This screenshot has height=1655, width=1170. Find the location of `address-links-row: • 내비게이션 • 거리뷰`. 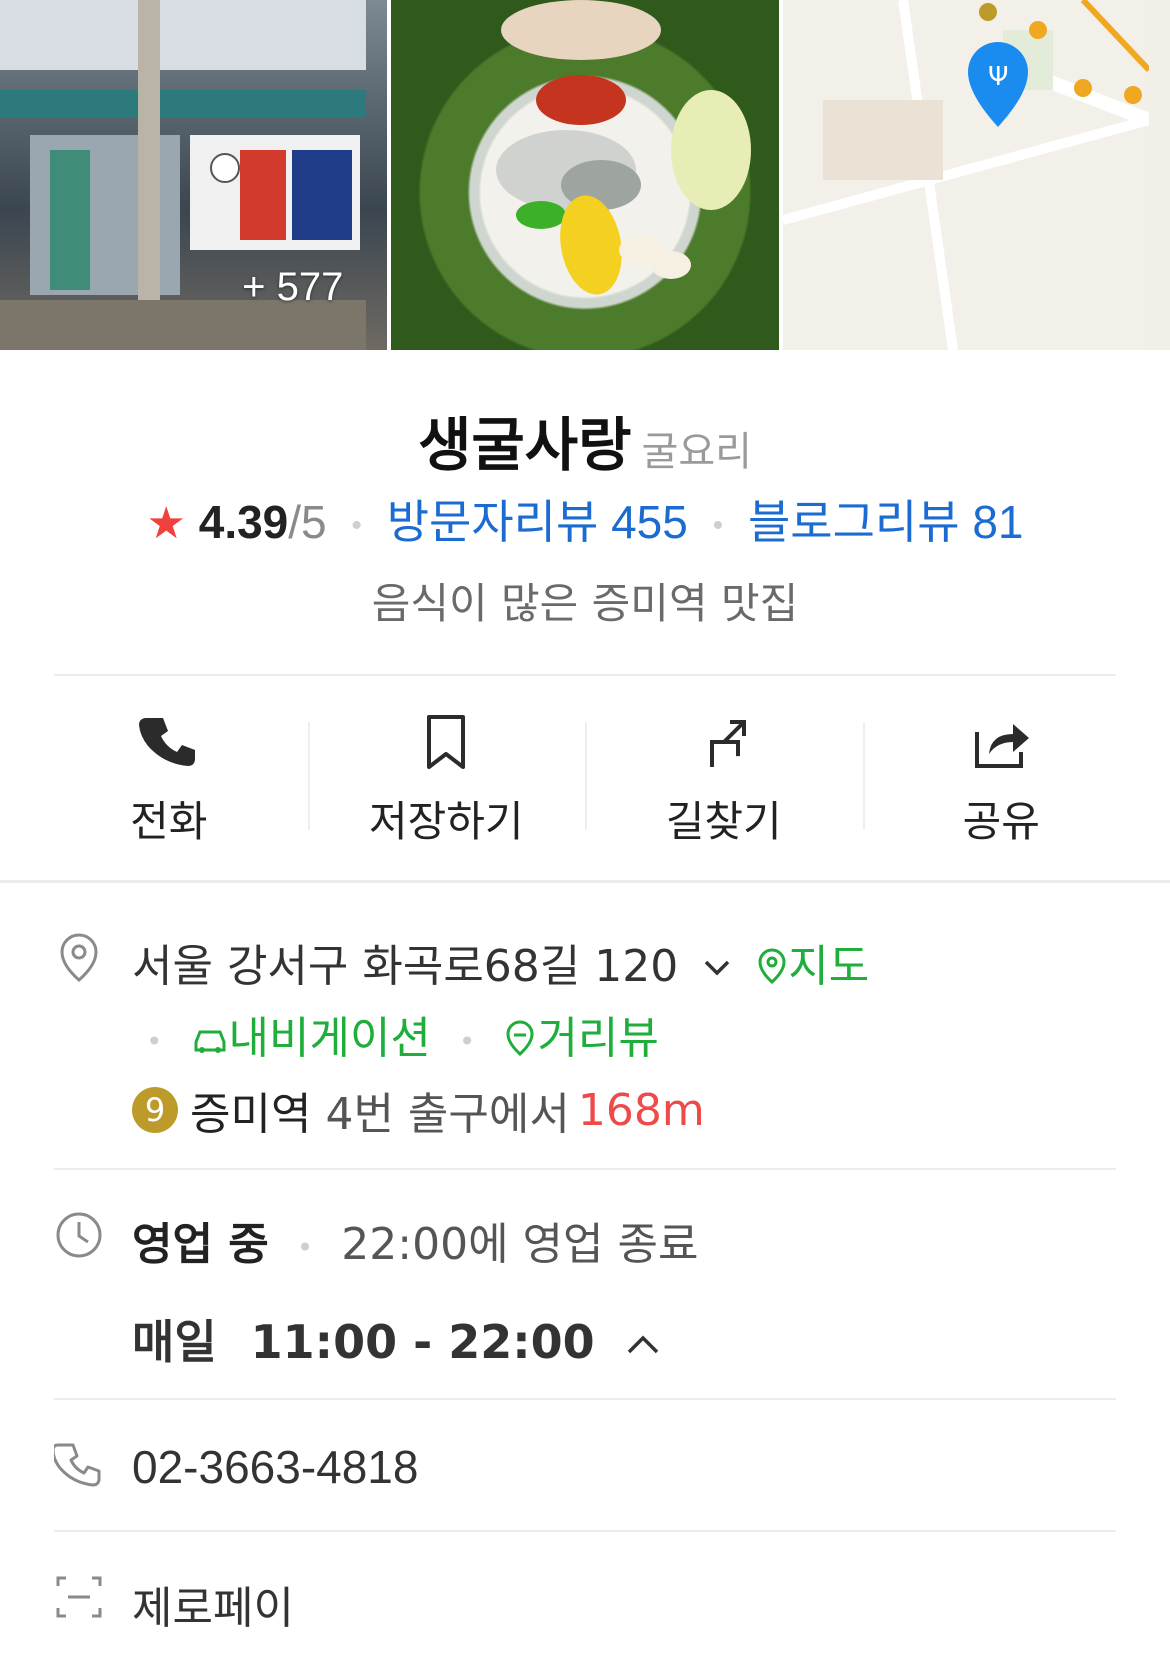

address-links-row: • 내비게이션 • 거리뷰 is located at coordinates (395, 1034).